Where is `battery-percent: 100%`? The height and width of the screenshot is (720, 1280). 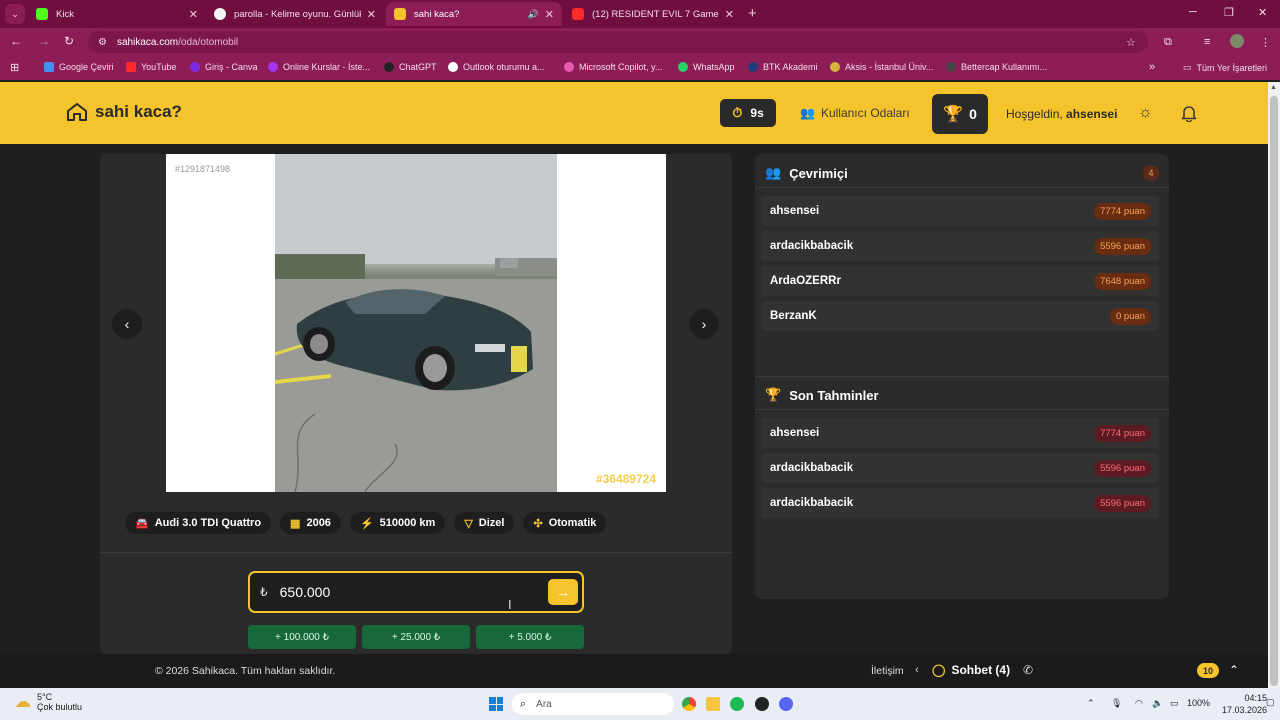 battery-percent: 100% is located at coordinates (1199, 703).